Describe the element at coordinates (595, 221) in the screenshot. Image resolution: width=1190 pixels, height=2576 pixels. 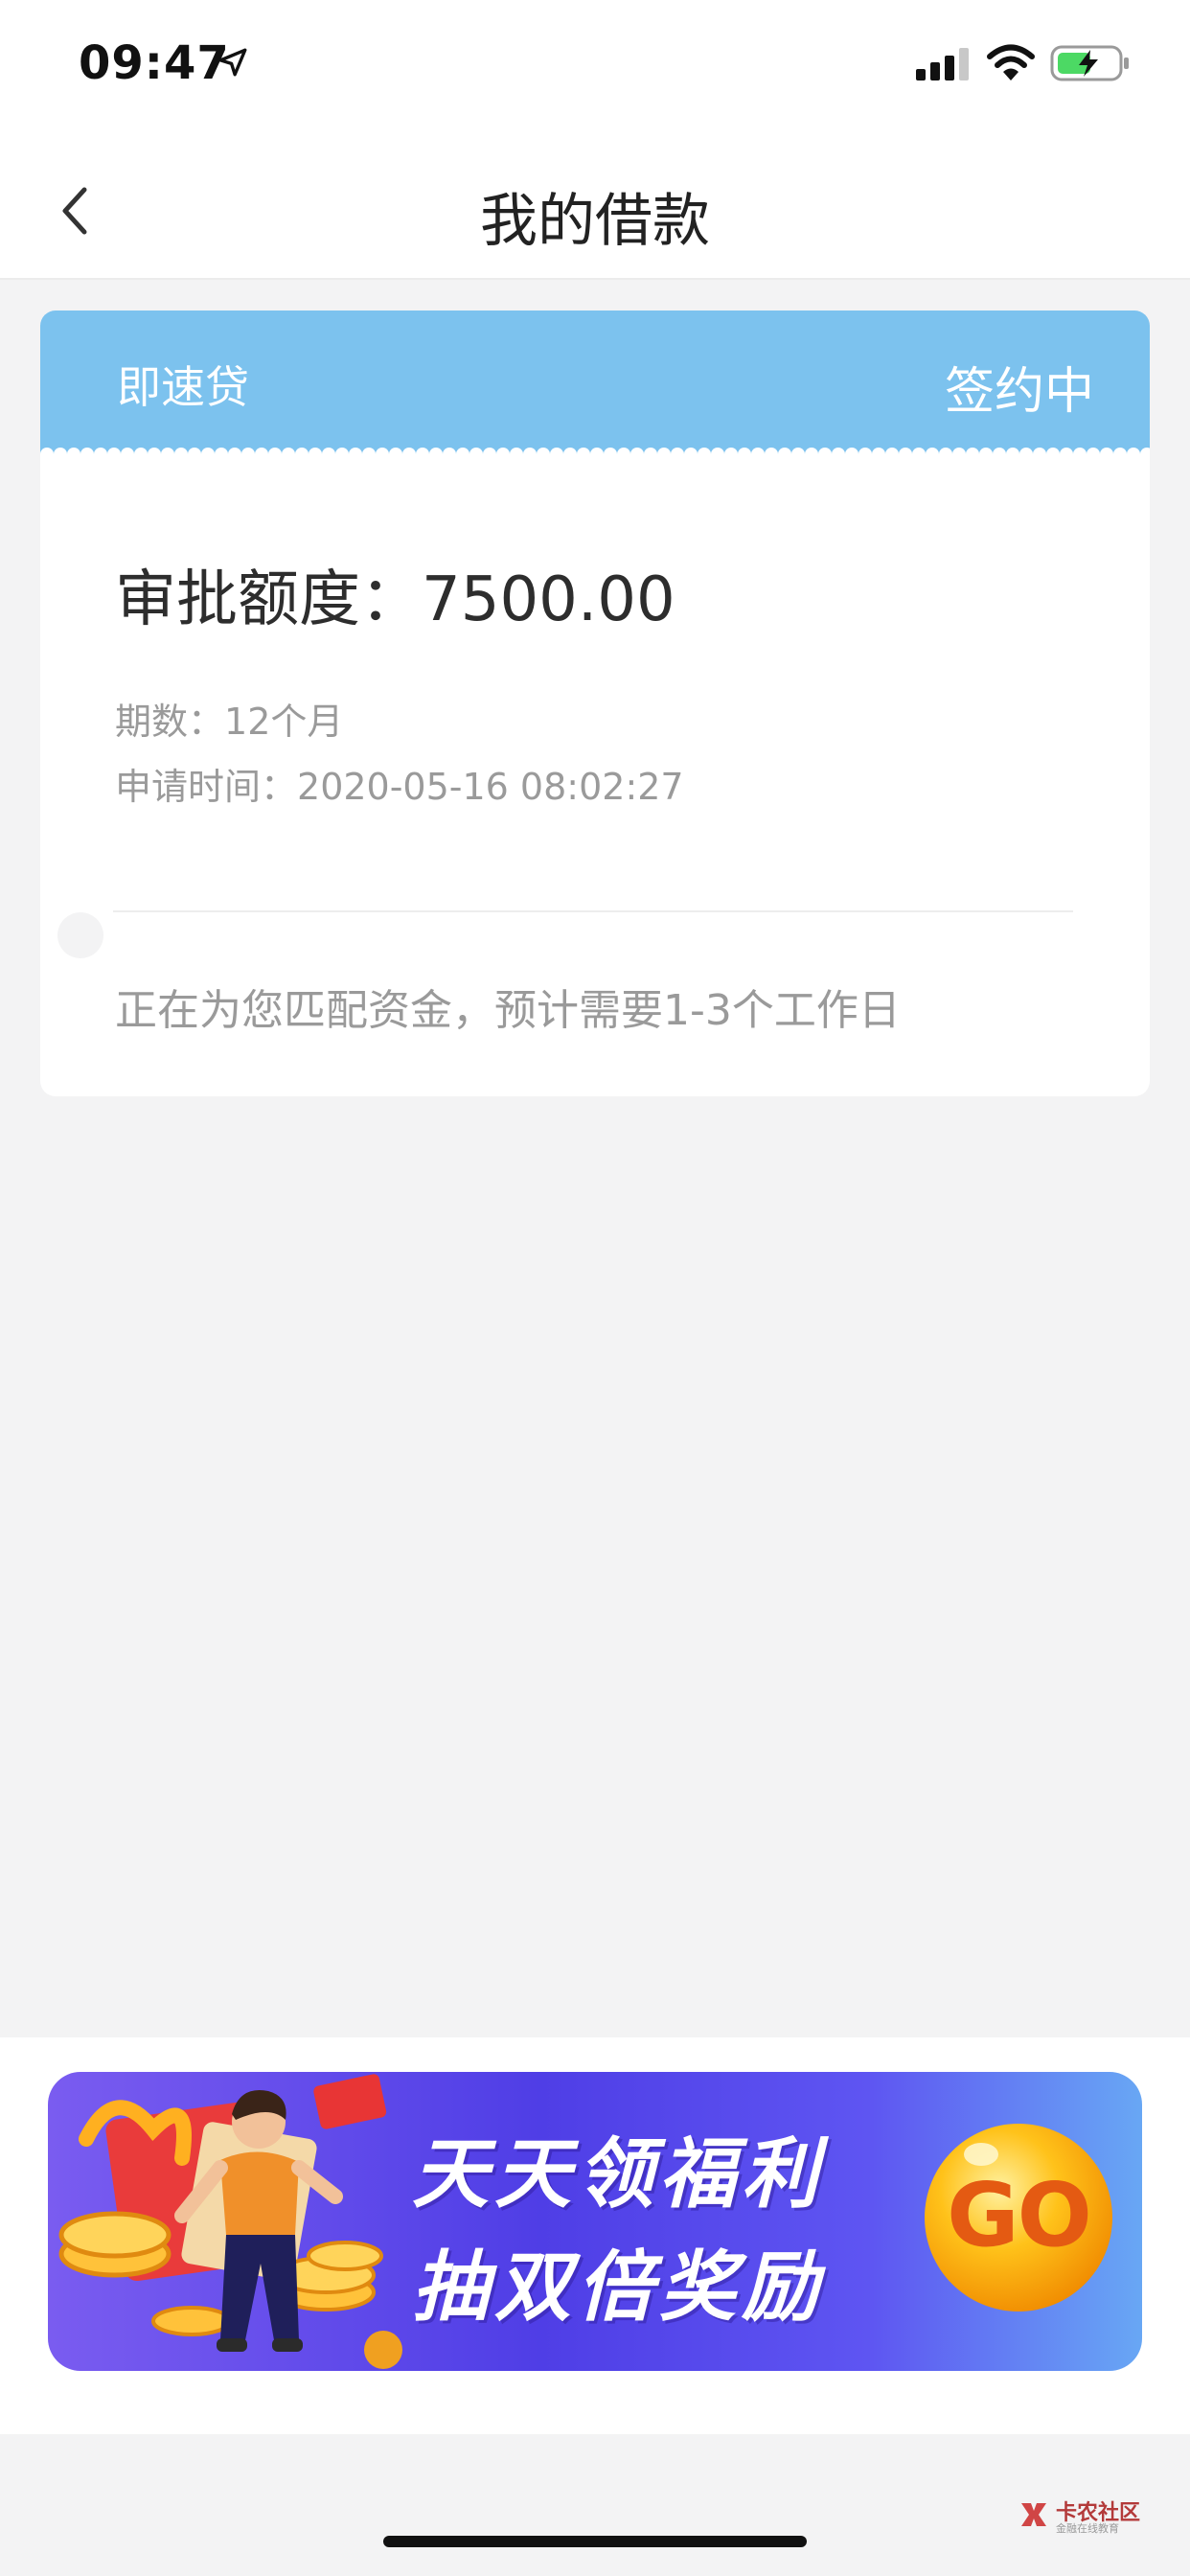
I see `page-title: 我的借款` at that location.